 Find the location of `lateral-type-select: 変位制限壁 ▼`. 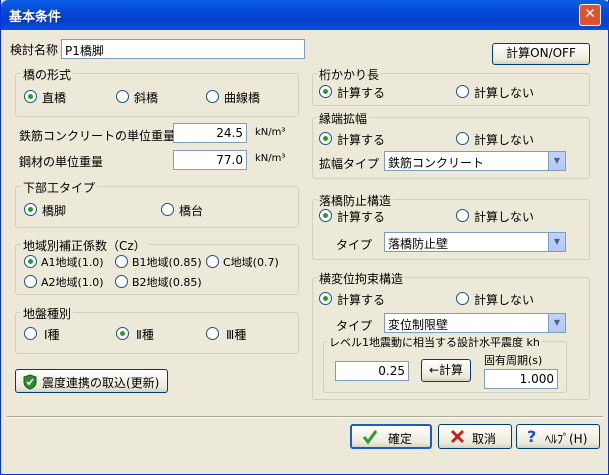

lateral-type-select: 変位制限壁 ▼ is located at coordinates (475, 323).